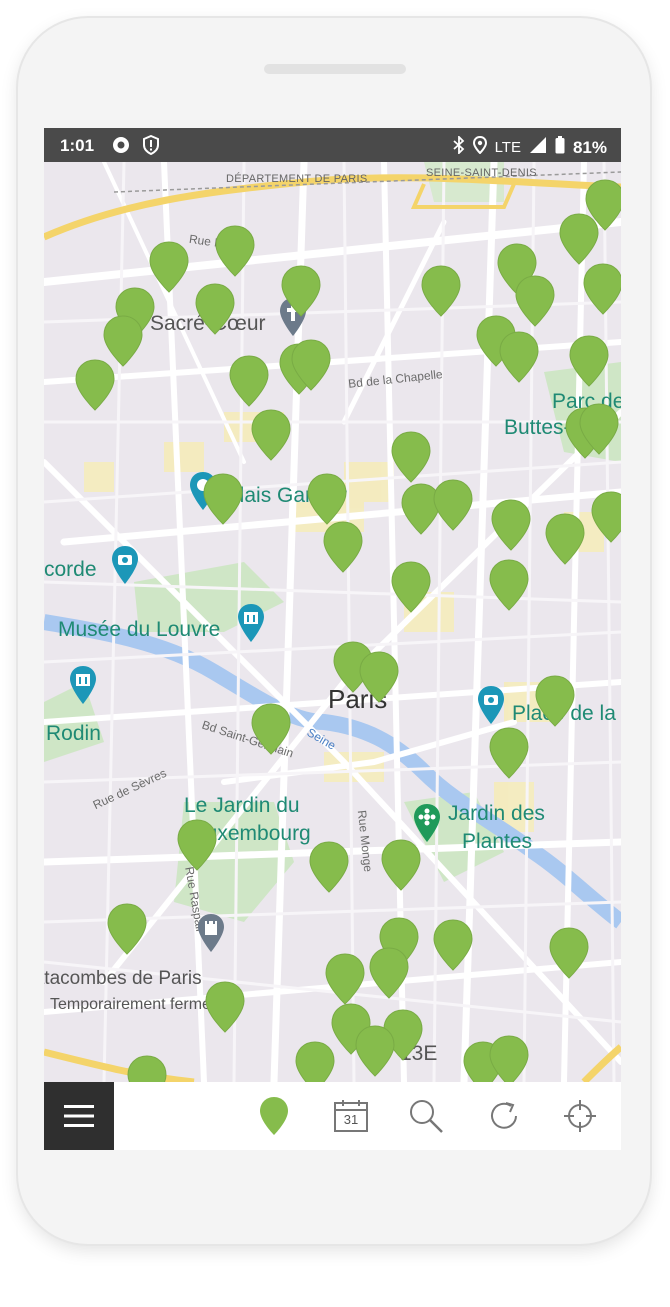 This screenshot has height=1307, width=670. I want to click on refresh-icon, so click(504, 1115).